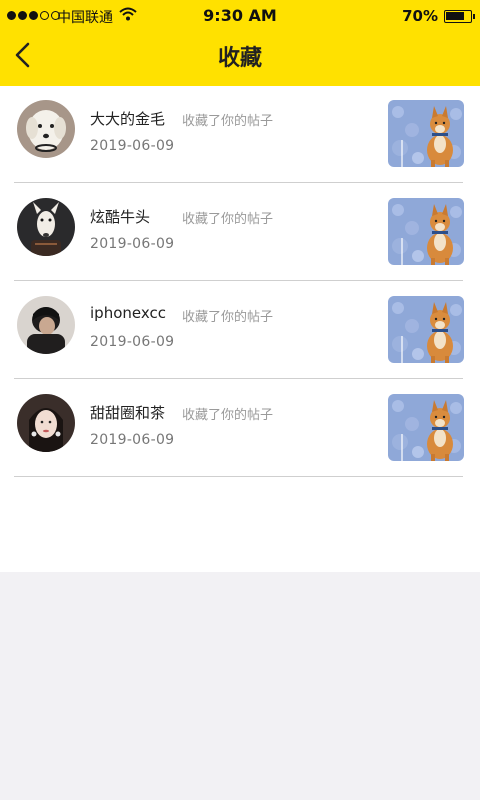  Describe the element at coordinates (240, 16) in the screenshot. I see `status-bar: 中国联通 9:30 AM 70%` at that location.